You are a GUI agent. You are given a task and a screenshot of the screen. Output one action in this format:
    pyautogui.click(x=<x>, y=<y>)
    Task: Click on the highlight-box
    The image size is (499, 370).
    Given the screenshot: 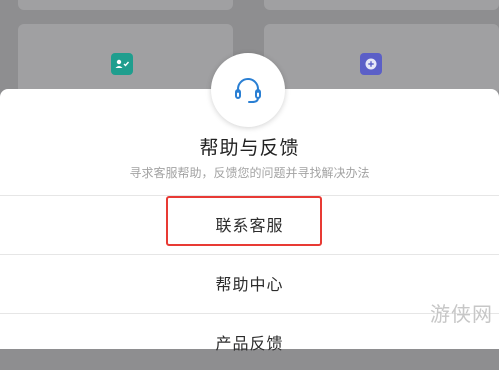 What is the action you would take?
    pyautogui.click(x=244, y=221)
    